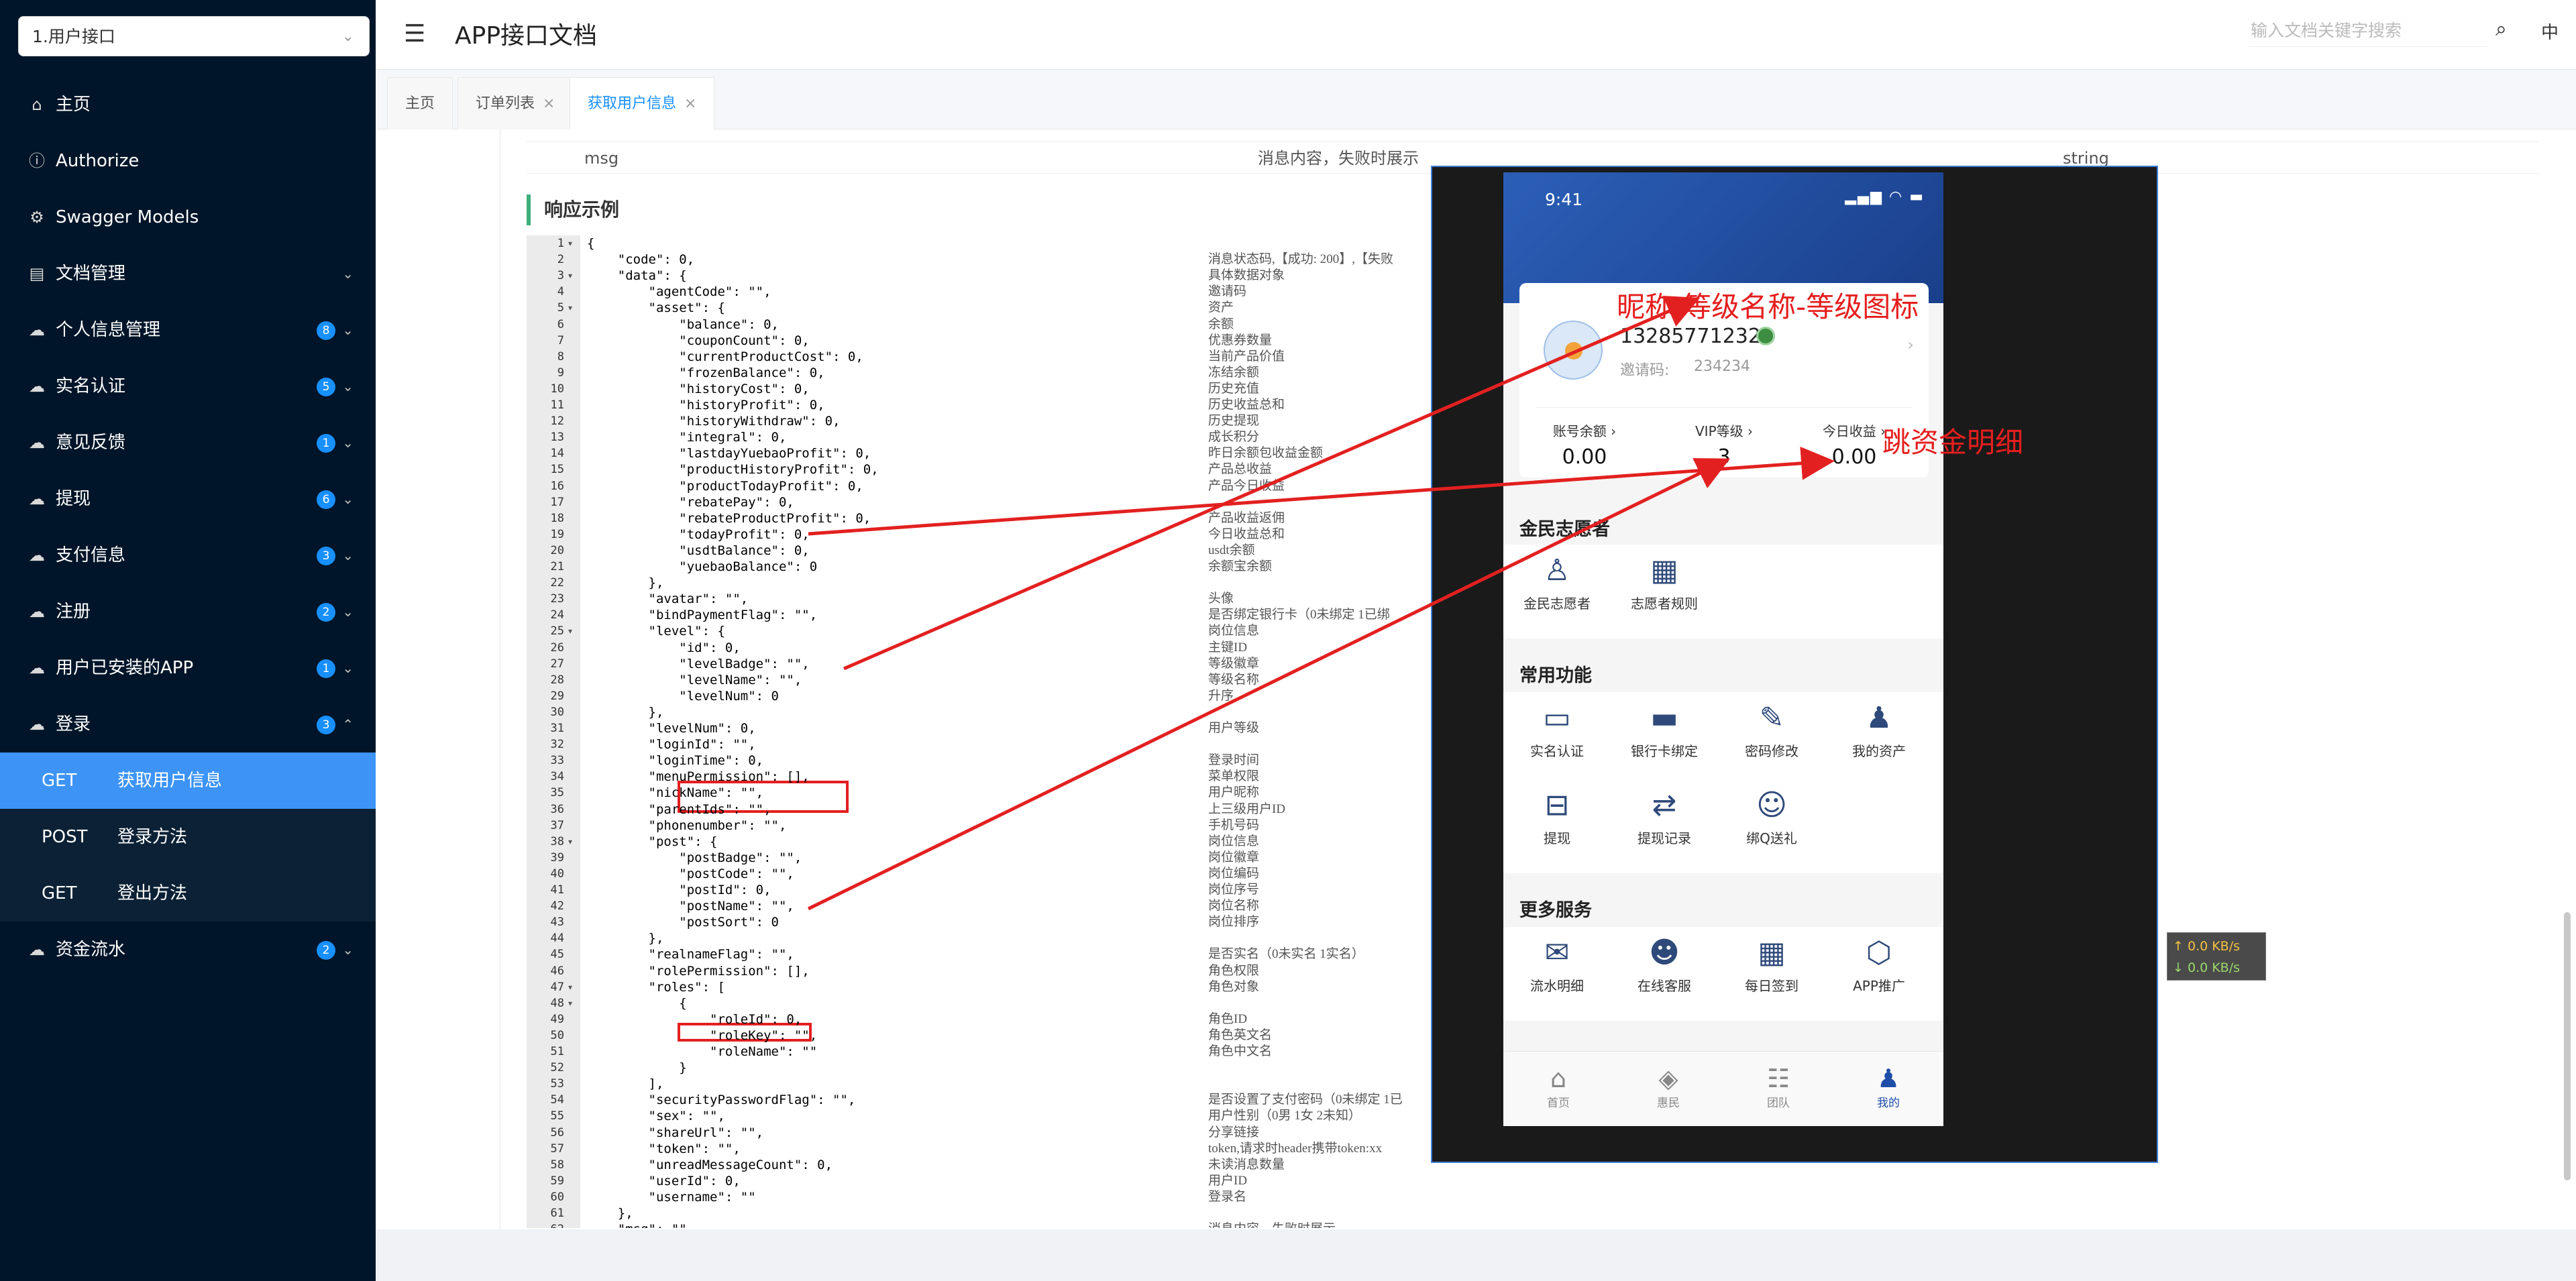 The width and height of the screenshot is (2576, 1281). What do you see at coordinates (127, 217) in the screenshot?
I see `sidebar-item-label: Swagger Models` at bounding box center [127, 217].